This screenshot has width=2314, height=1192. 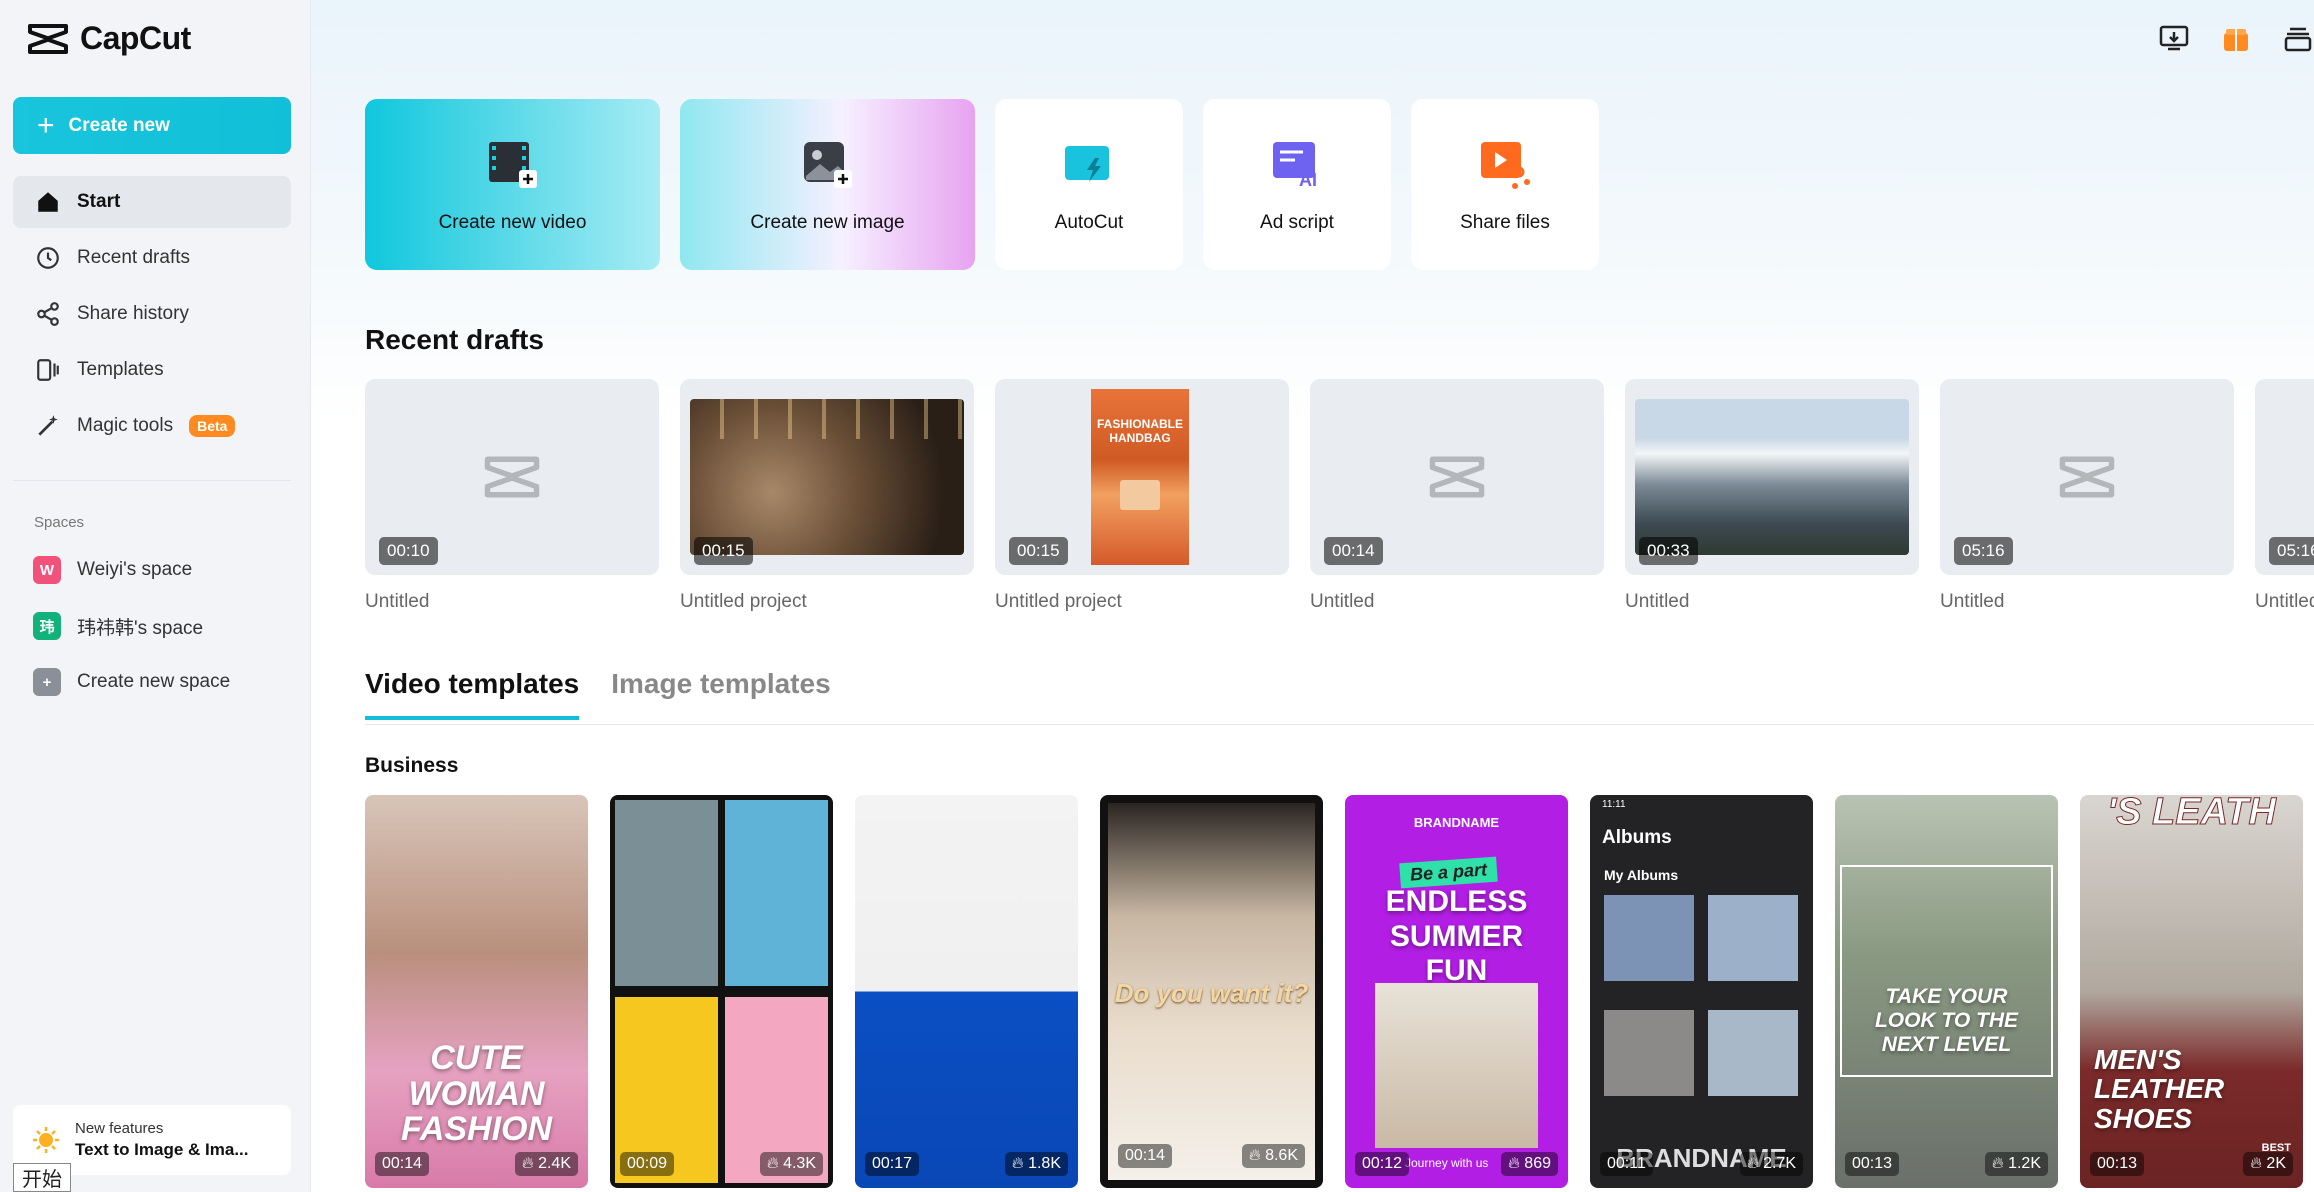 I want to click on sidebar-item-share-history: Share history, so click(x=152, y=314).